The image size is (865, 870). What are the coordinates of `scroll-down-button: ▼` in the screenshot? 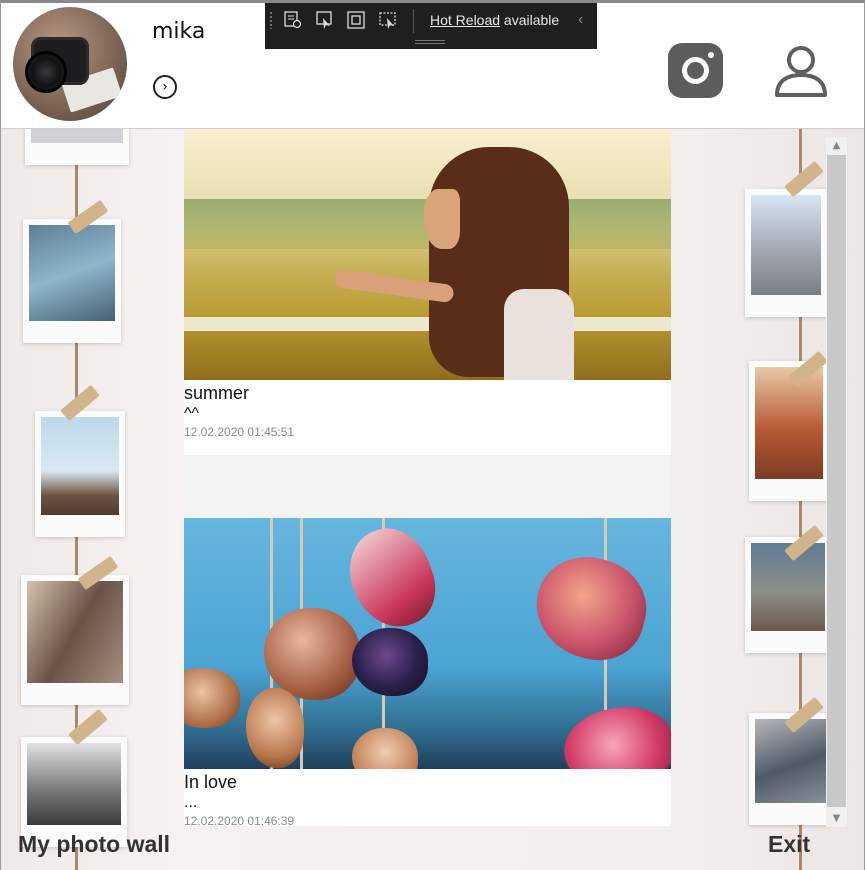 It's located at (836, 818).